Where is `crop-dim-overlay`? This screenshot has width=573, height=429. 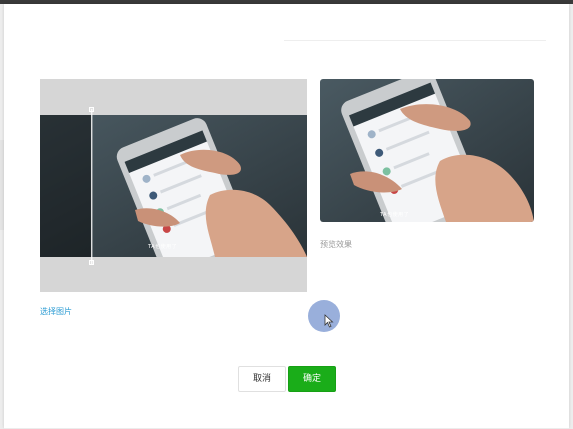 crop-dim-overlay is located at coordinates (66, 186).